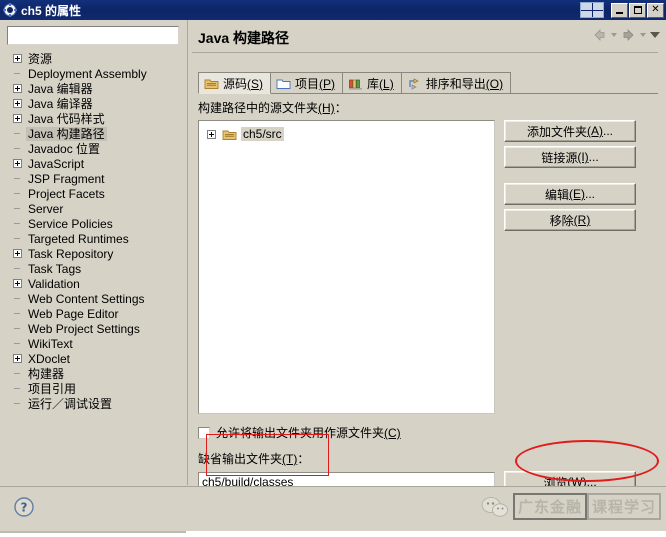 This screenshot has width=666, height=537. I want to click on sidebar-item: 构建器, so click(93, 373).